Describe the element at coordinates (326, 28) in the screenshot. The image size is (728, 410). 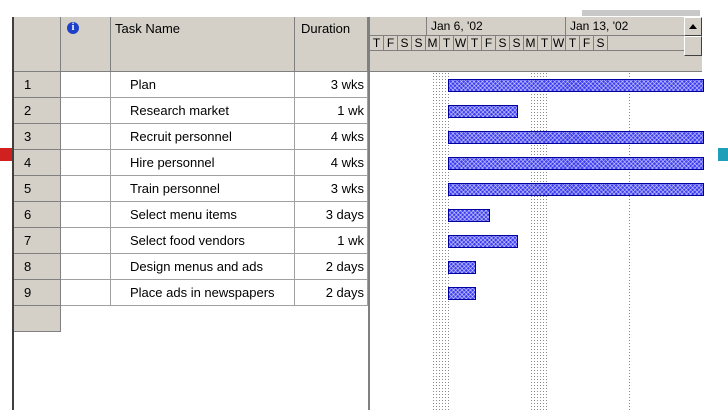
I see `duration-header-label: Duration` at that location.